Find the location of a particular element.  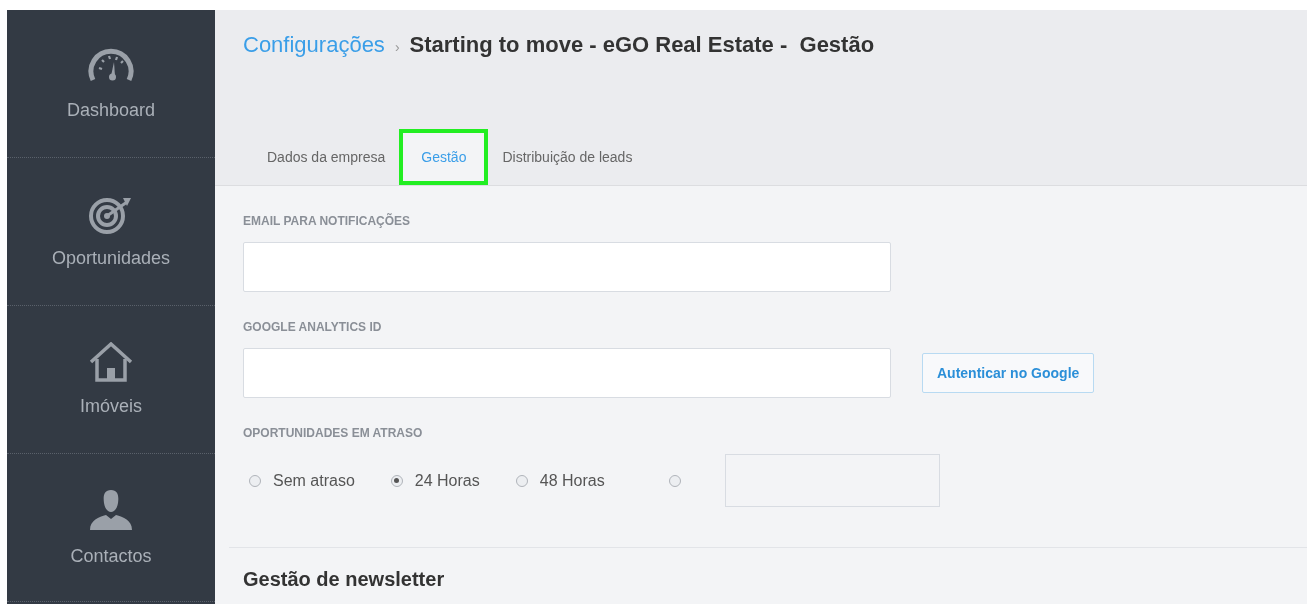

field-label: OPORTUNIDADES EM ATRASO is located at coordinates (333, 433).